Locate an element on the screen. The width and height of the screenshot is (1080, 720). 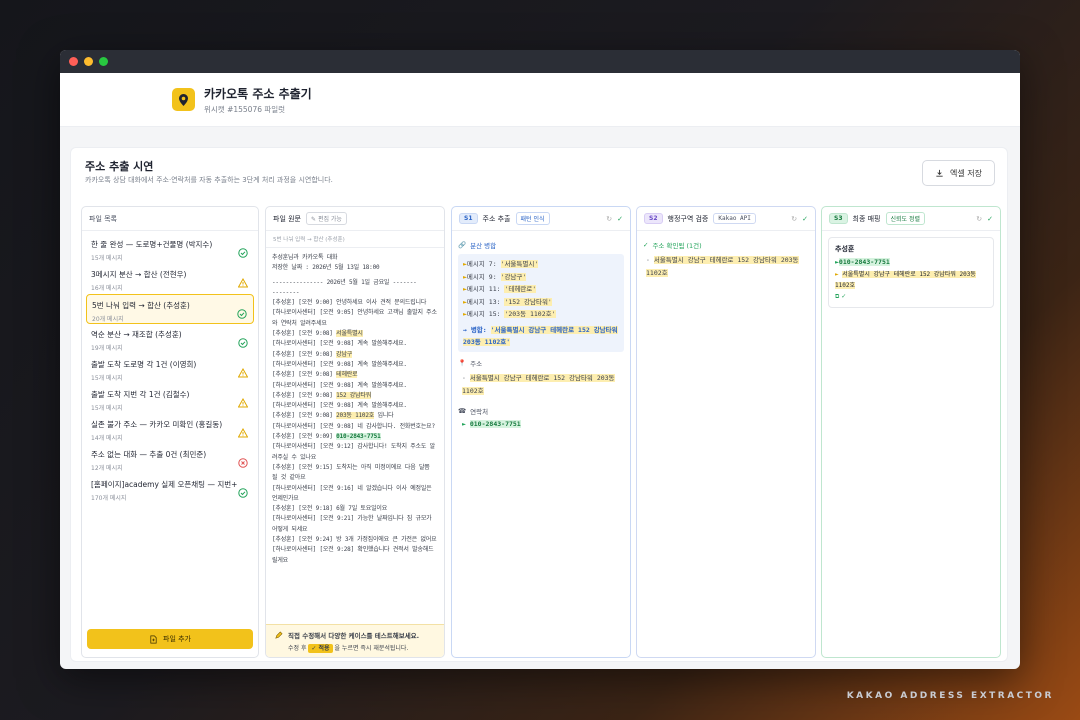
step2-badge: S2 is located at coordinates (653, 218).